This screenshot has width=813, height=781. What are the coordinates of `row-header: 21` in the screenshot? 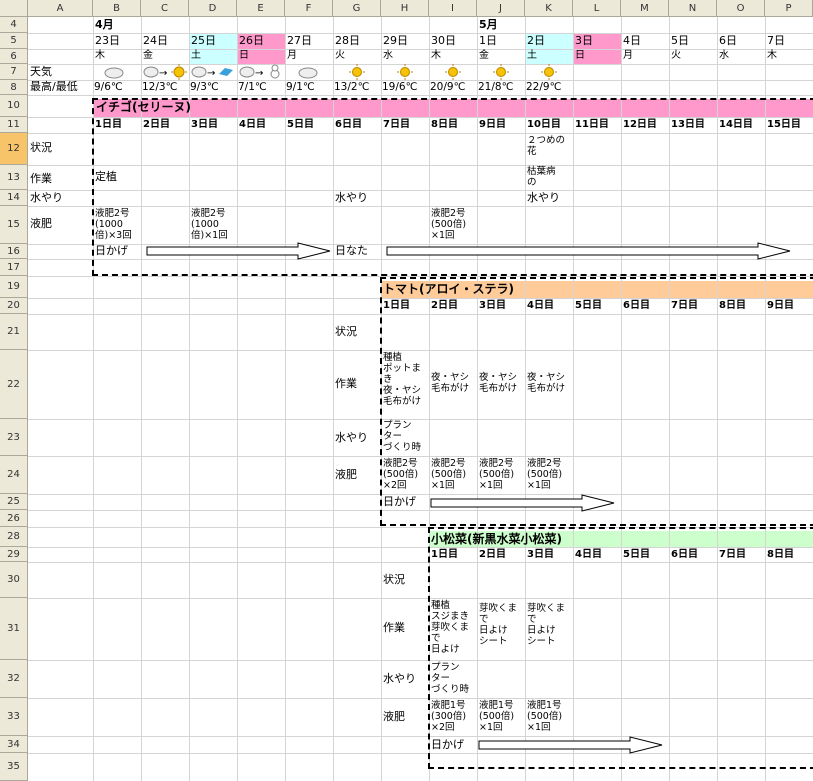 It's located at (14, 332).